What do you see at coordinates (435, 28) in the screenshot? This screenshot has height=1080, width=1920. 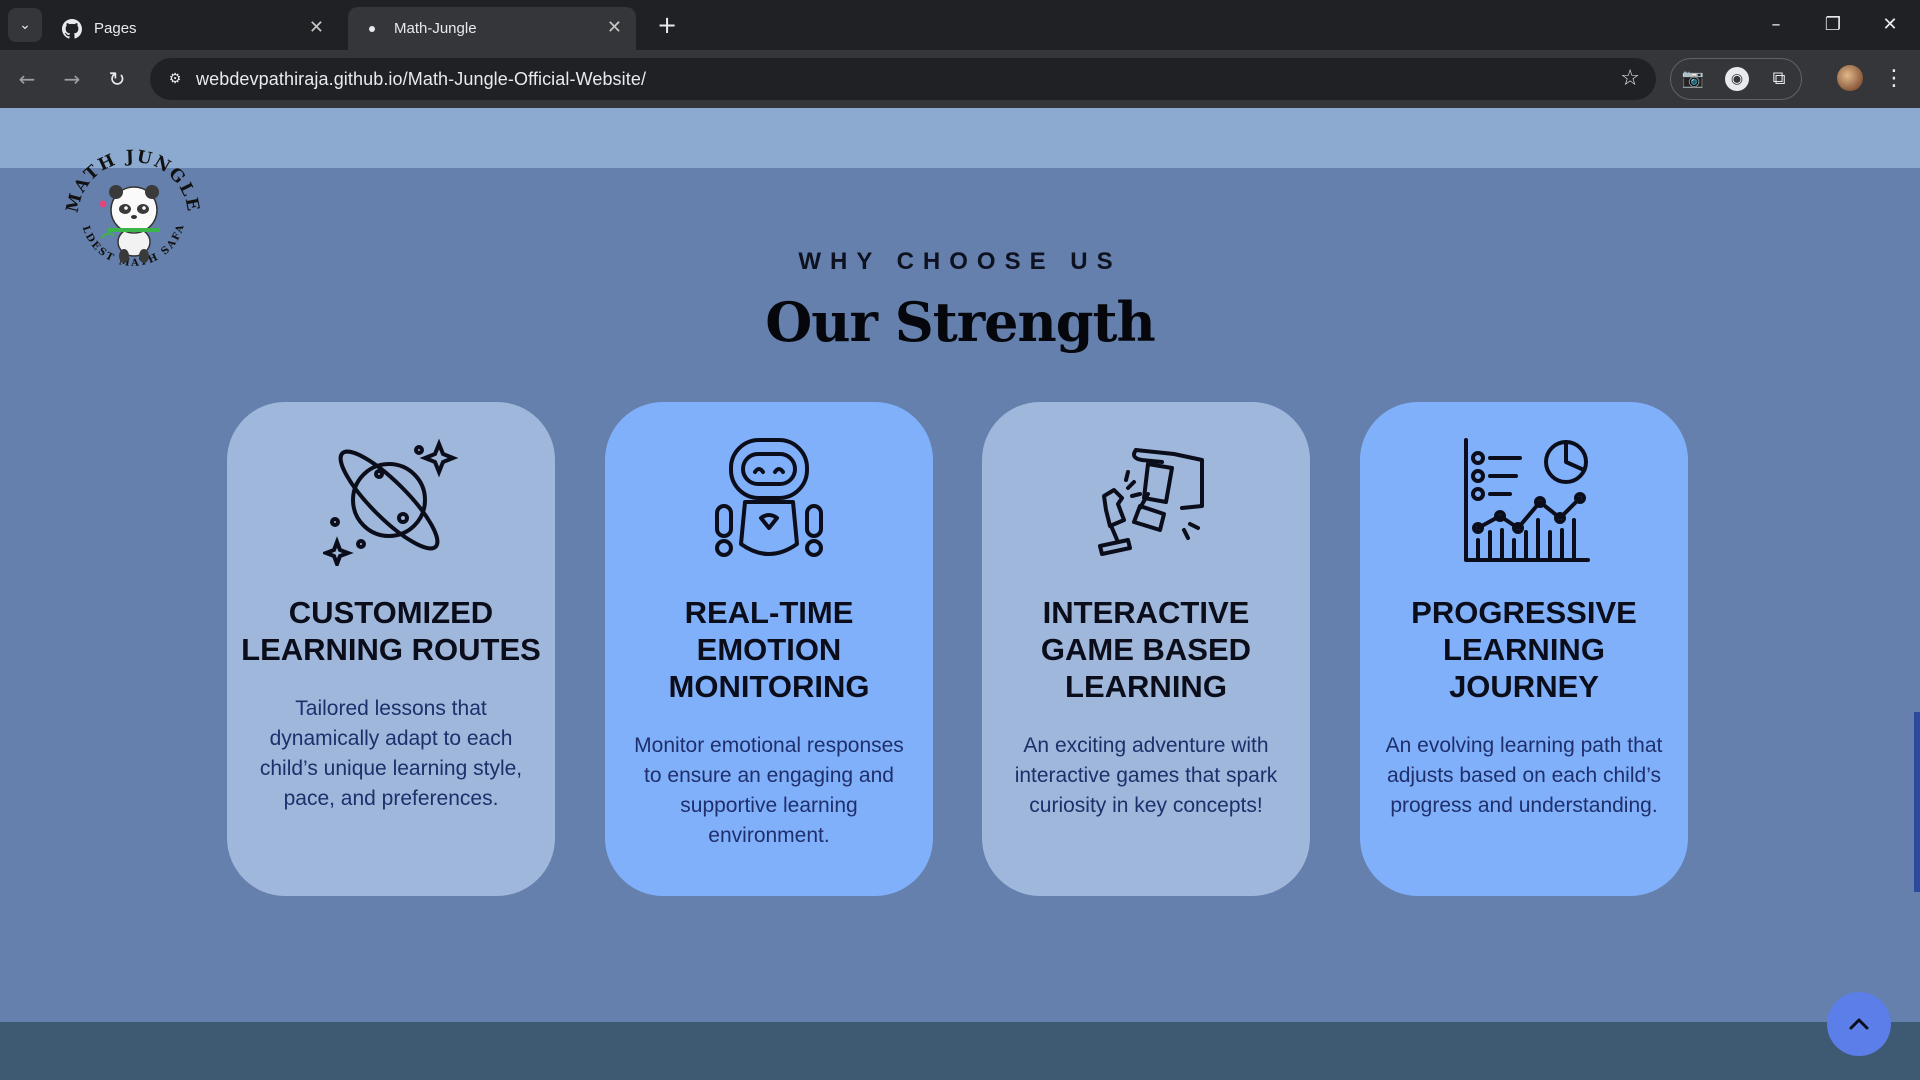 I see `tab-title: Math-Jungle` at bounding box center [435, 28].